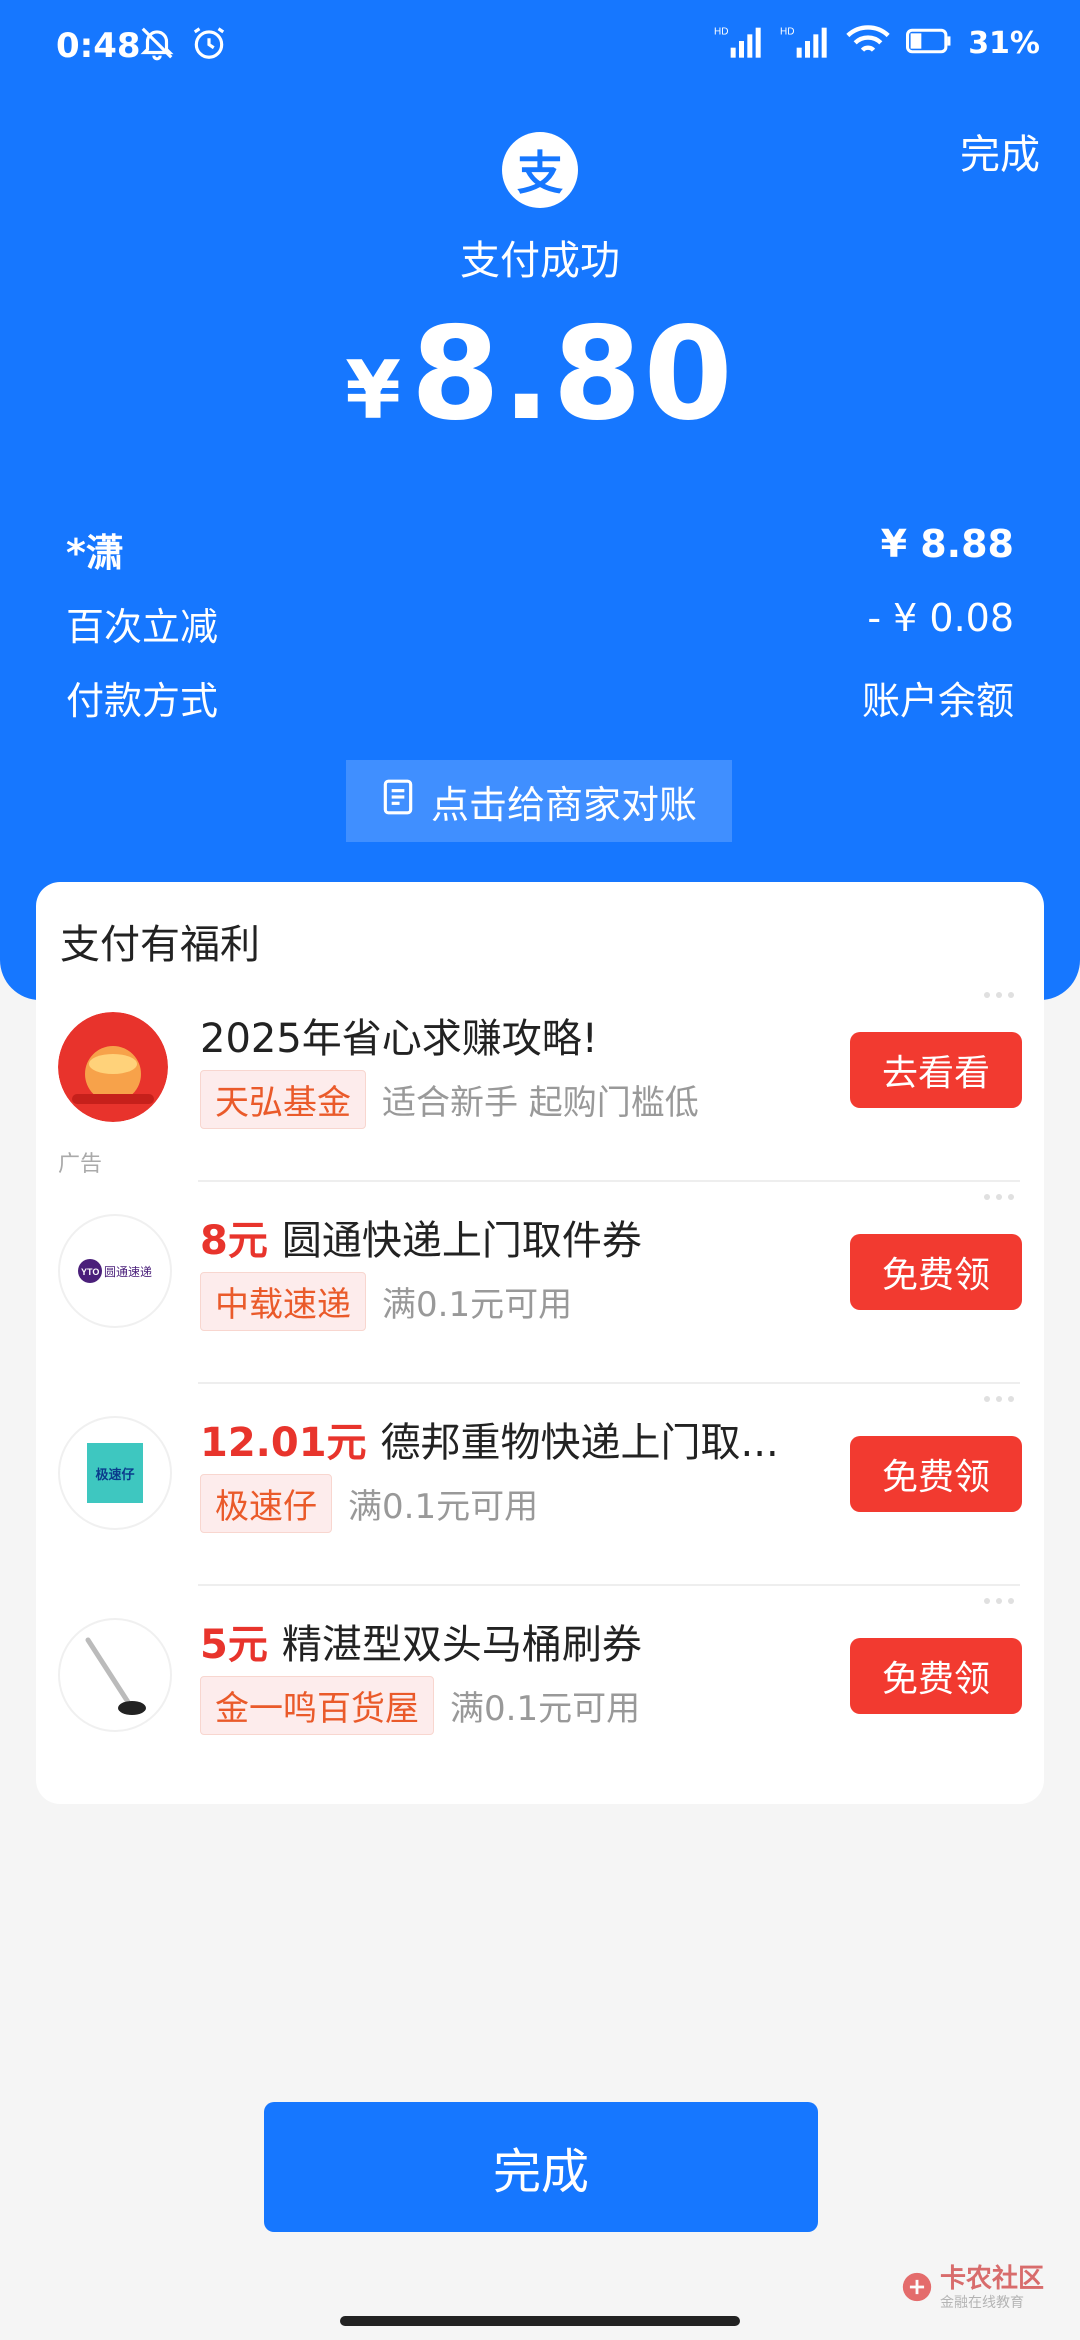  Describe the element at coordinates (283, 1301) in the screenshot. I see `benefit-tag: 中载速递` at that location.